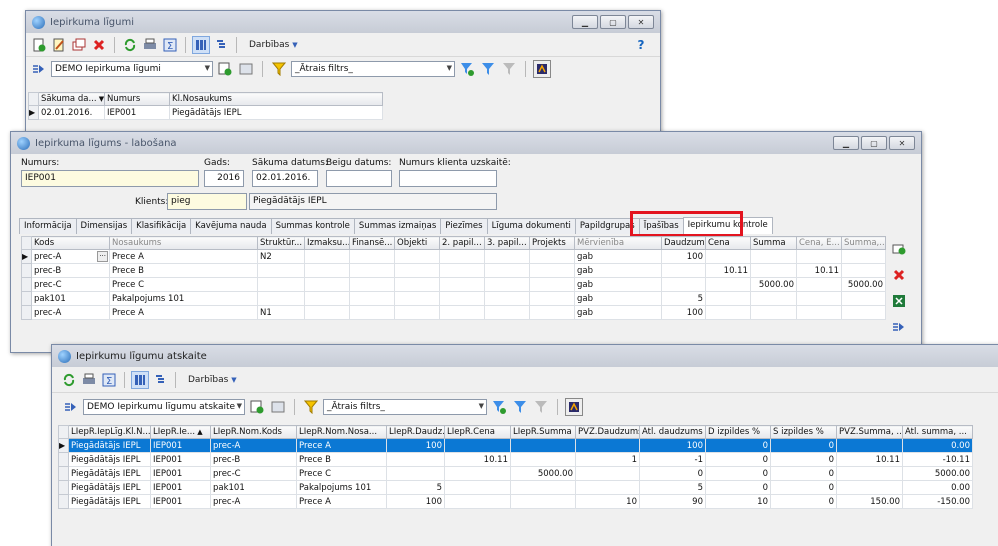 Image resolution: width=998 pixels, height=546 pixels. What do you see at coordinates (803, 432) in the screenshot?
I see `column-header: S izpildes %` at bounding box center [803, 432].